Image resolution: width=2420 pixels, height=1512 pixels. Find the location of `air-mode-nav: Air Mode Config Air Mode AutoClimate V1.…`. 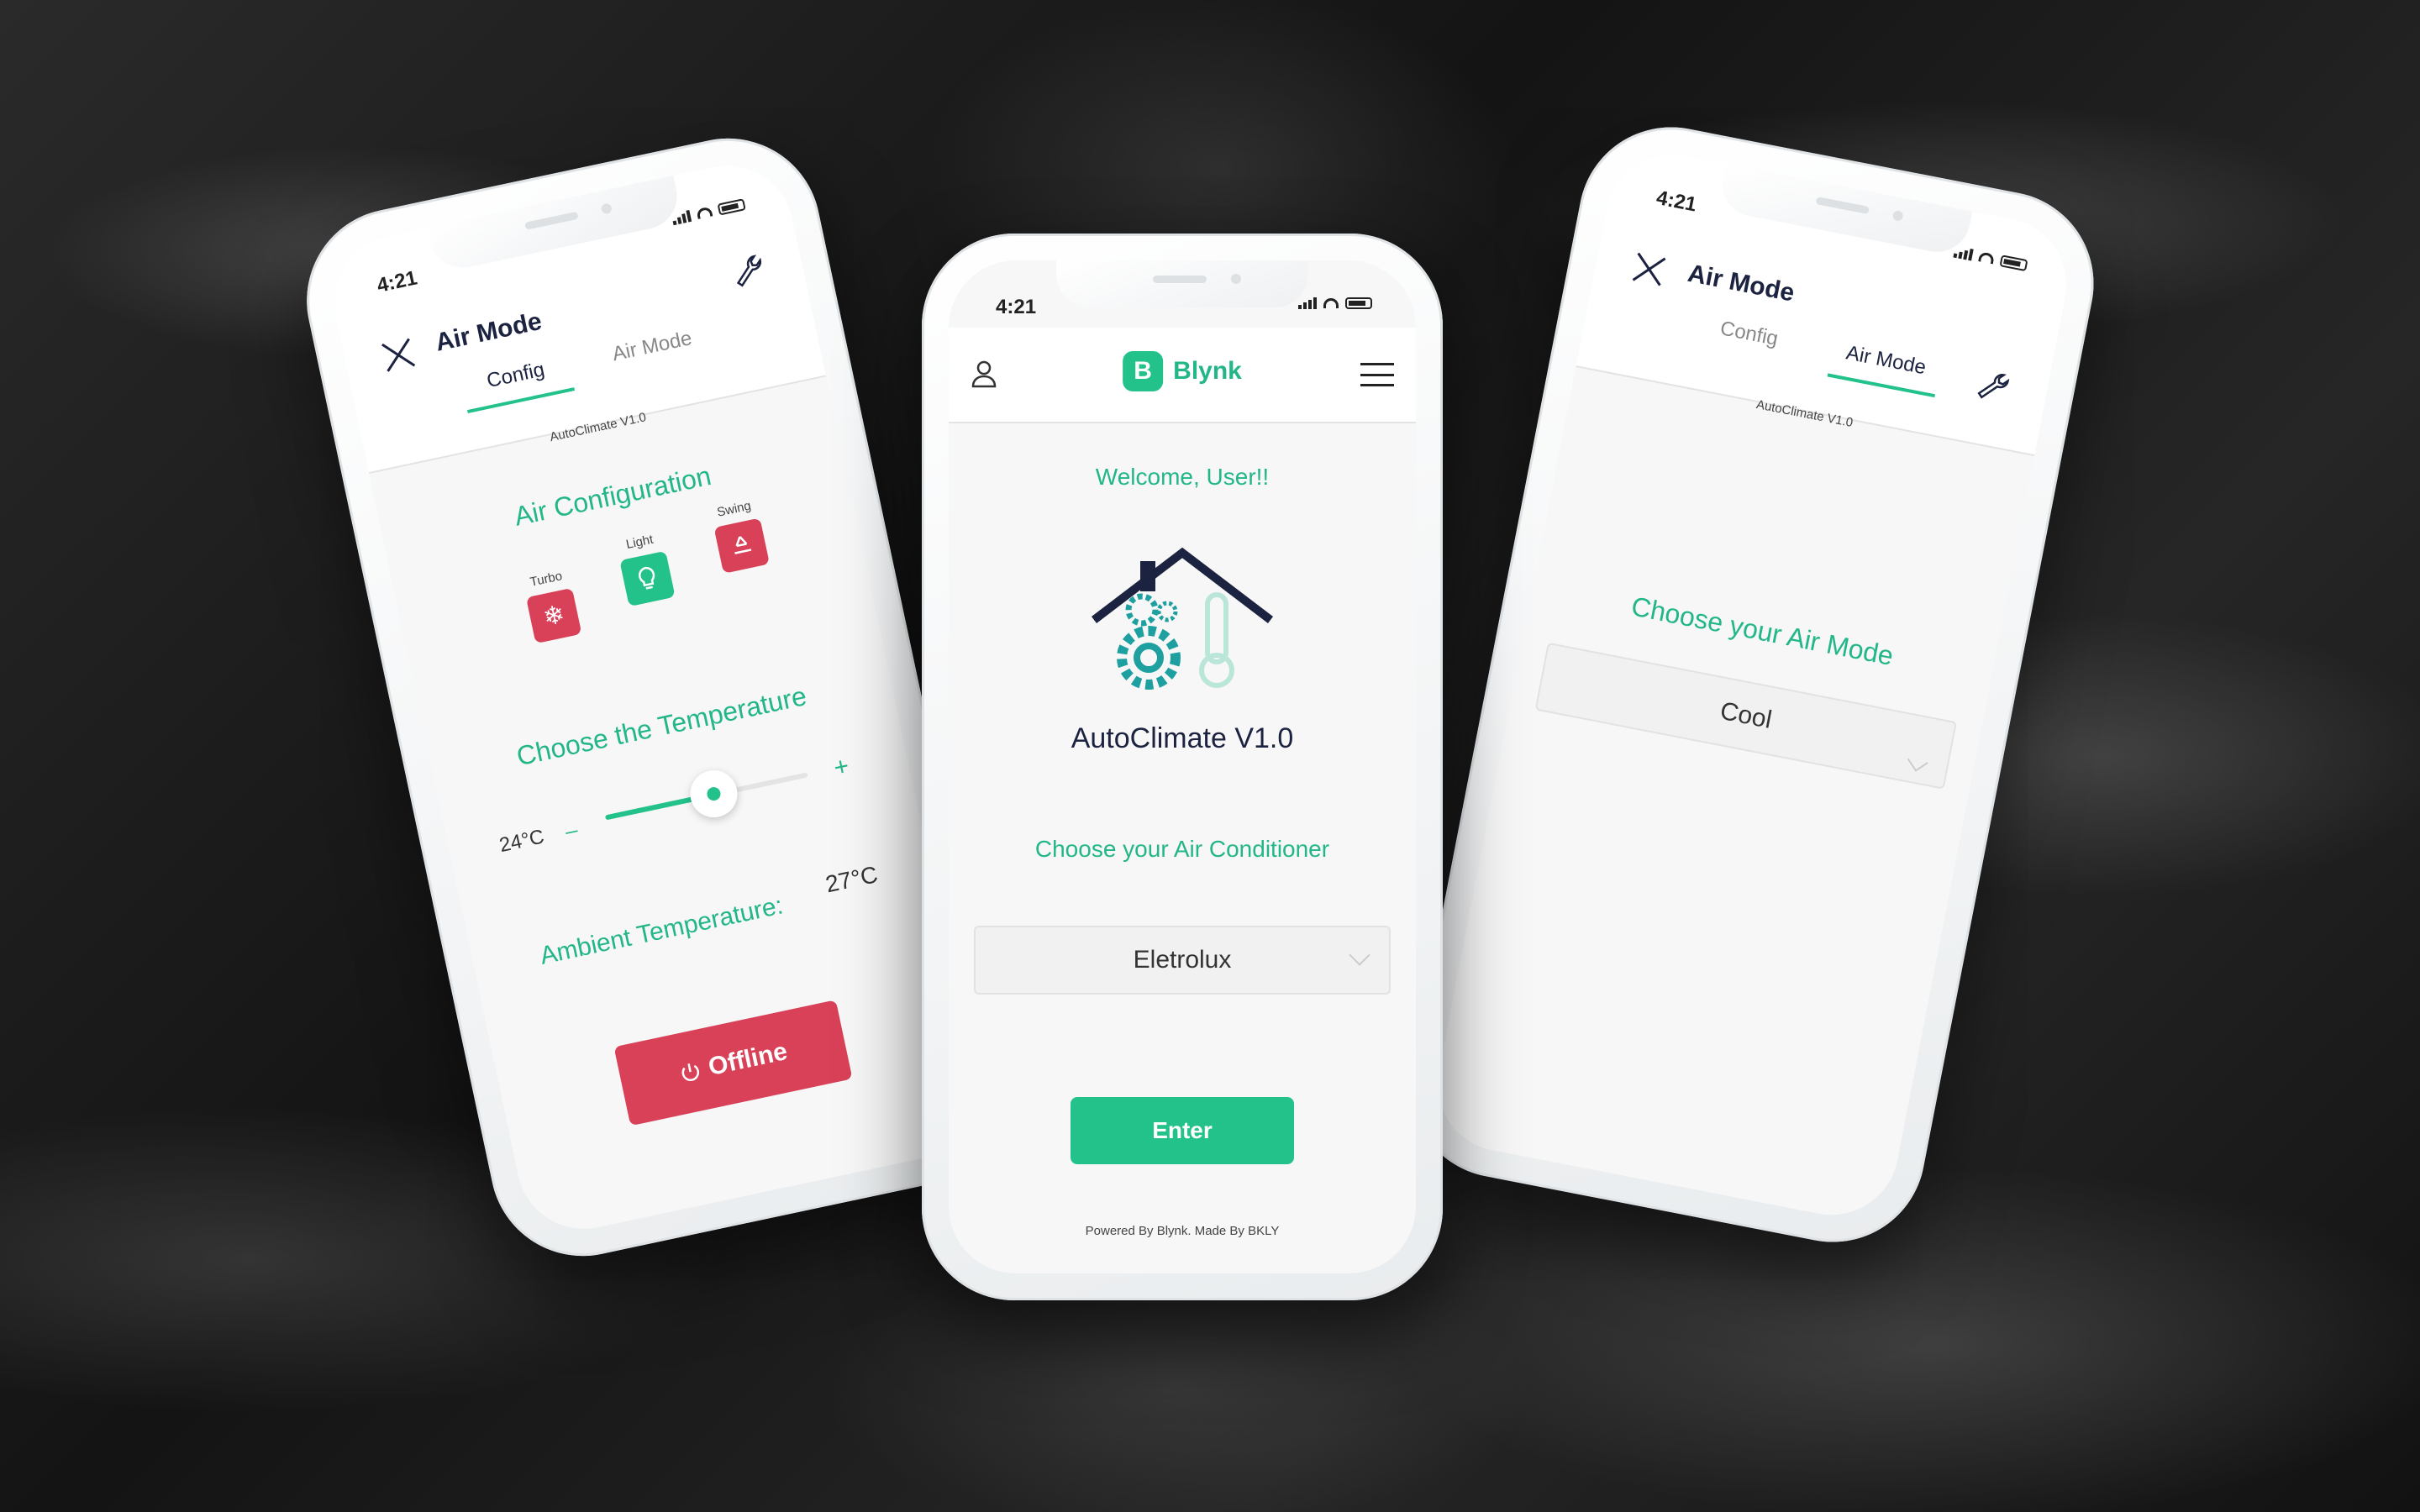

air-mode-nav: Air Mode Config Air Mode AutoClimate V1.… is located at coordinates (1821, 327).